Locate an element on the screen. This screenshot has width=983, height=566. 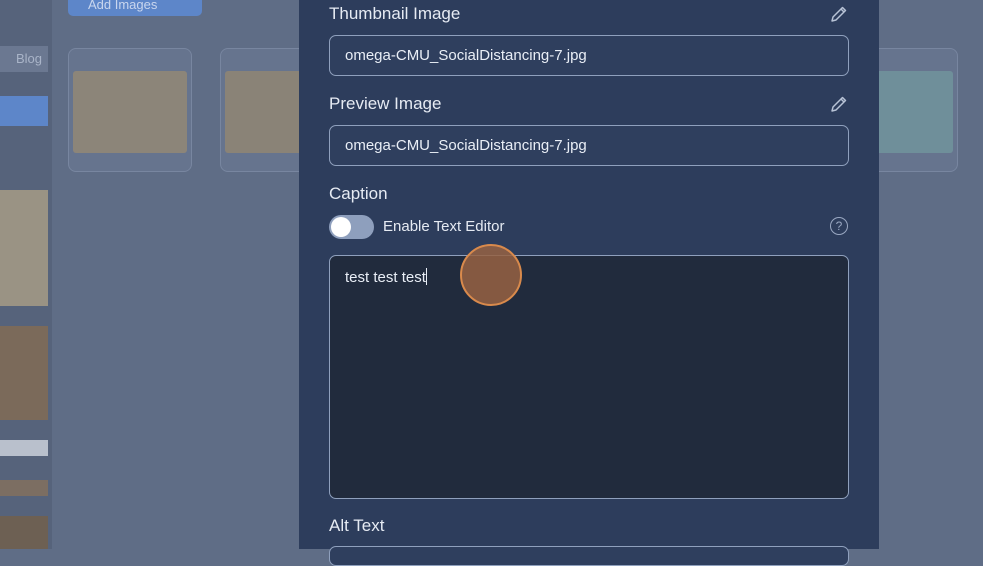
background-sidebar-item: Blog is located at coordinates (24, 59).